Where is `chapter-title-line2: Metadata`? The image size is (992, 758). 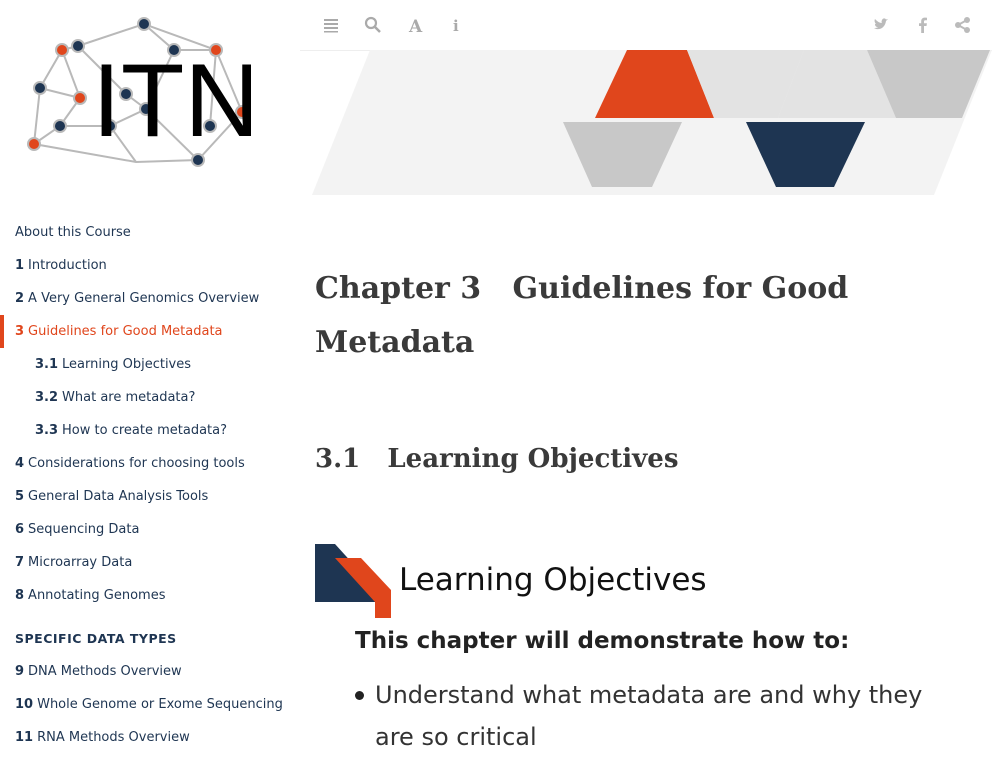 chapter-title-line2: Metadata is located at coordinates (395, 342).